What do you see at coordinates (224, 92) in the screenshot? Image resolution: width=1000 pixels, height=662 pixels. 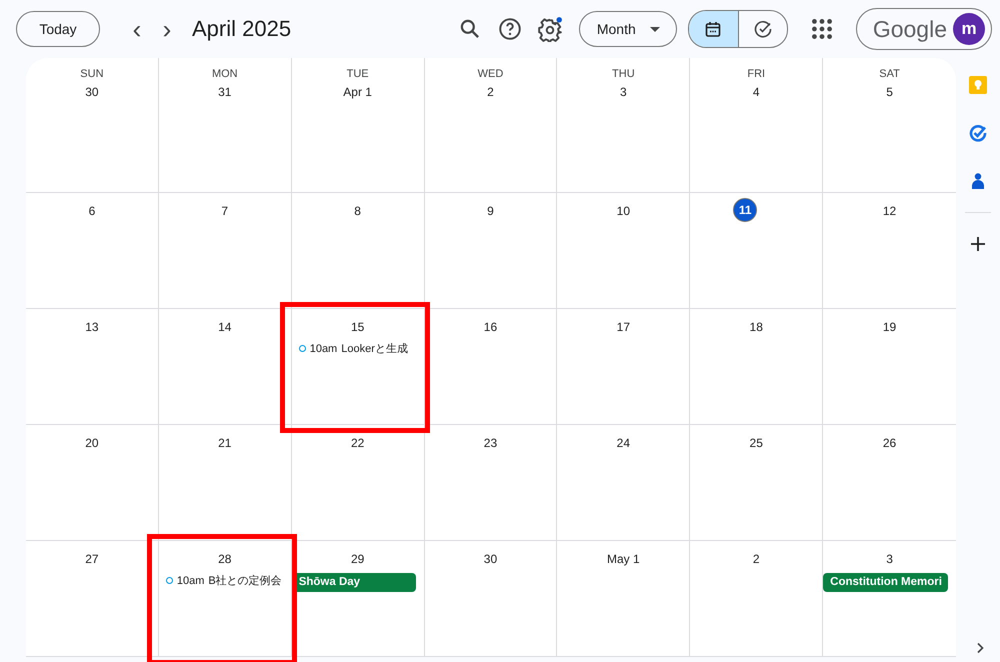 I see `date-number: 31` at bounding box center [224, 92].